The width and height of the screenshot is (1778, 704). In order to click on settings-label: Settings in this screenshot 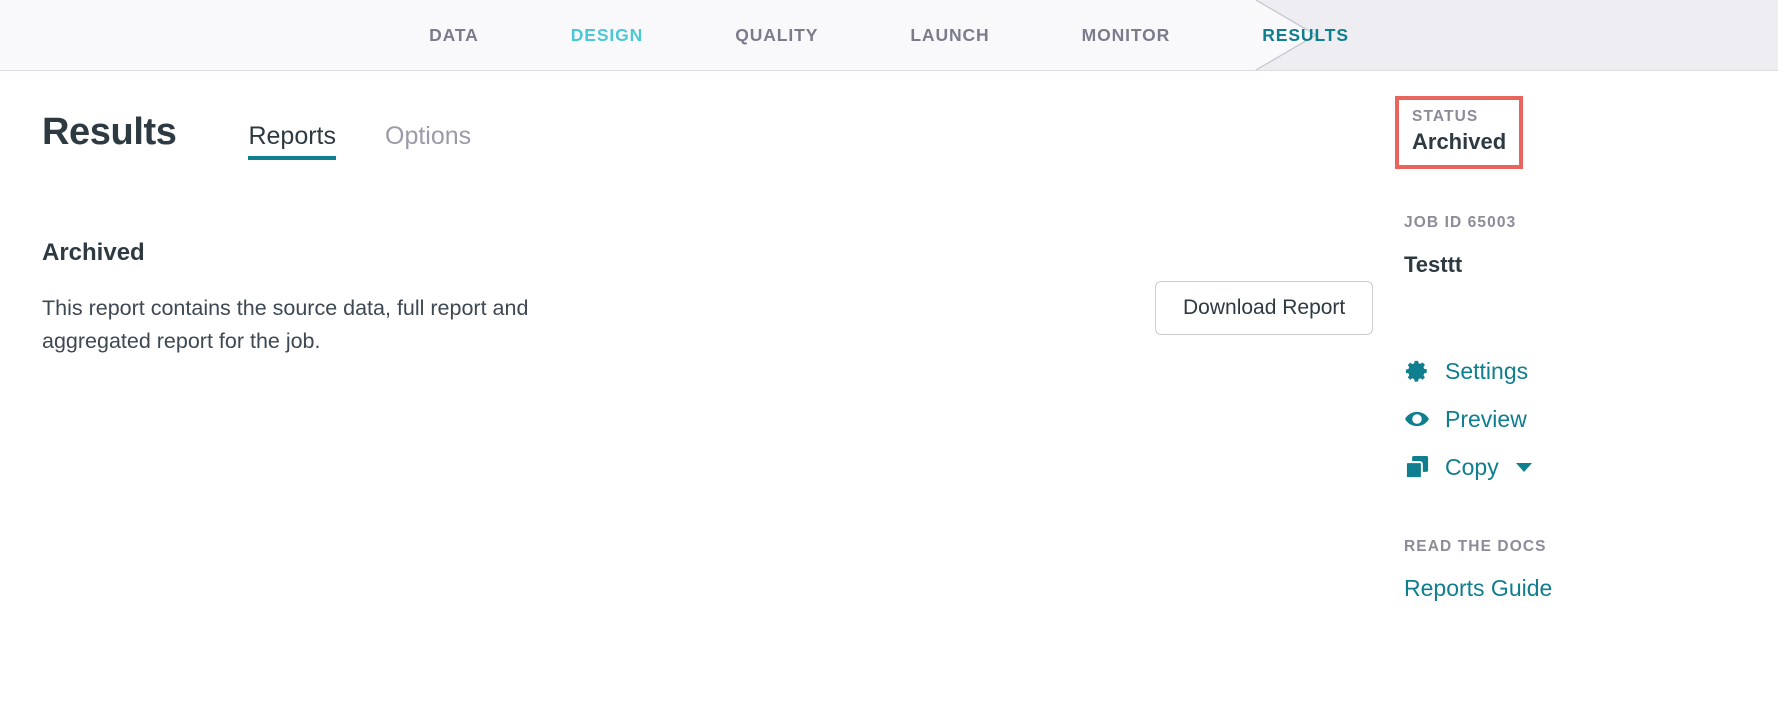, I will do `click(1487, 370)`.